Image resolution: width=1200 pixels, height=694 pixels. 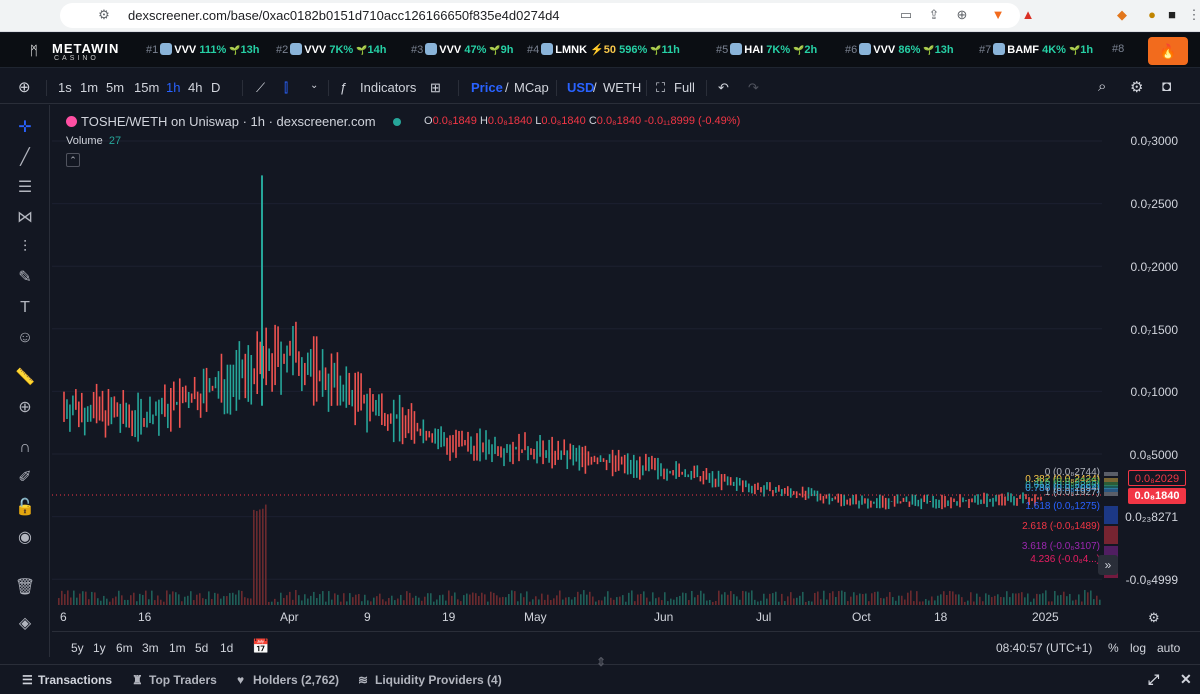 I want to click on crosshair-icon: ✛, so click(x=25, y=128).